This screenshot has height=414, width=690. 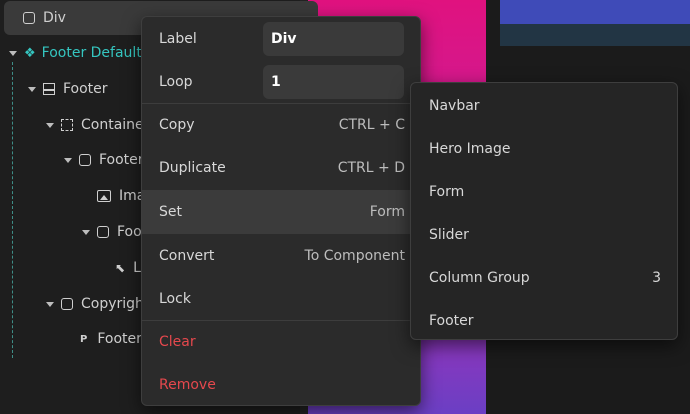 What do you see at coordinates (177, 125) in the screenshot?
I see `copy-label: Copy` at bounding box center [177, 125].